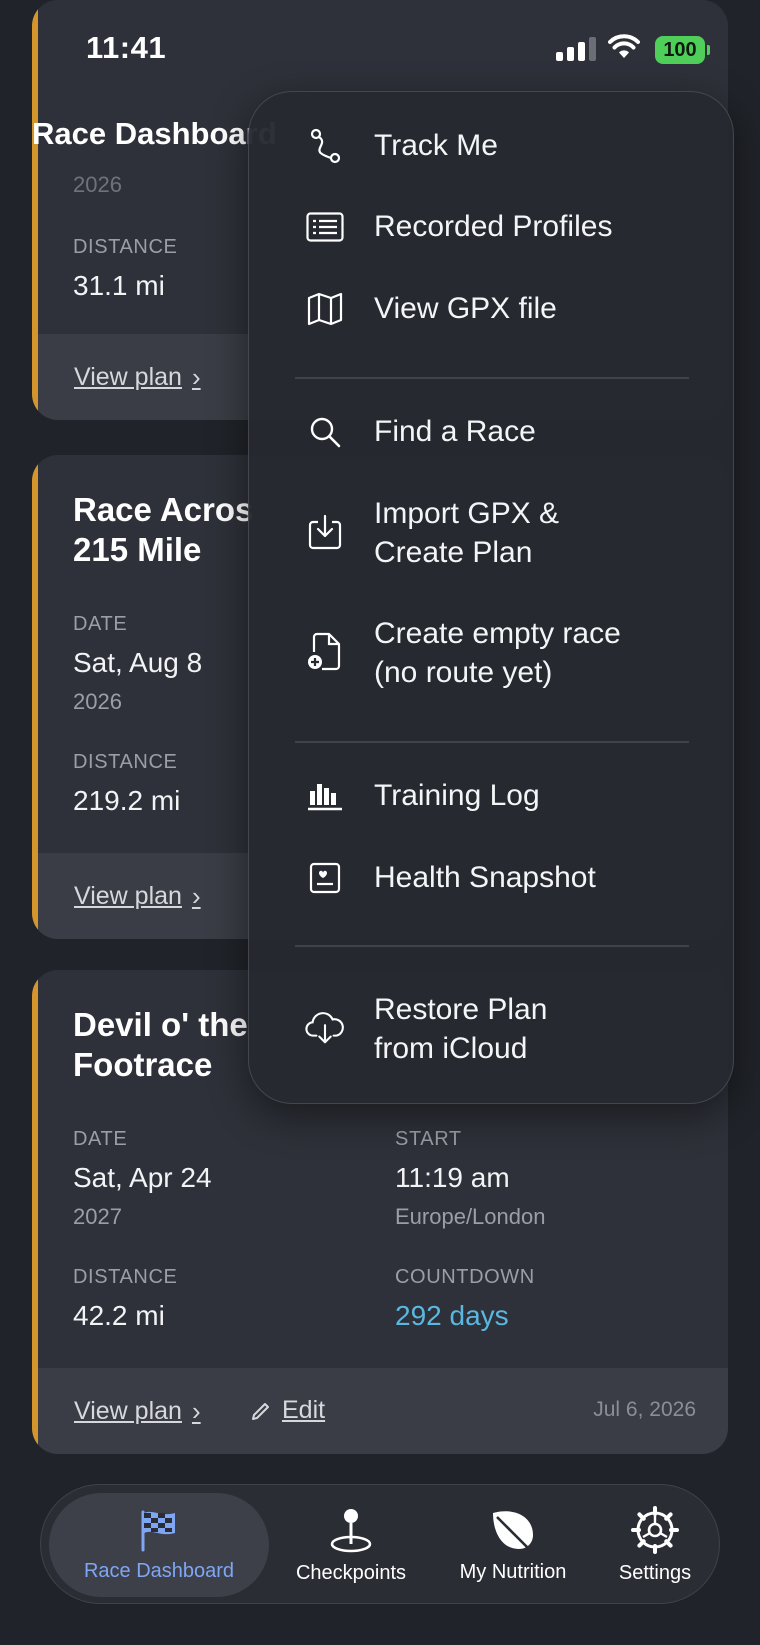 The height and width of the screenshot is (1645, 760). Describe the element at coordinates (351, 1572) in the screenshot. I see `tab-label: Checkpoints` at that location.